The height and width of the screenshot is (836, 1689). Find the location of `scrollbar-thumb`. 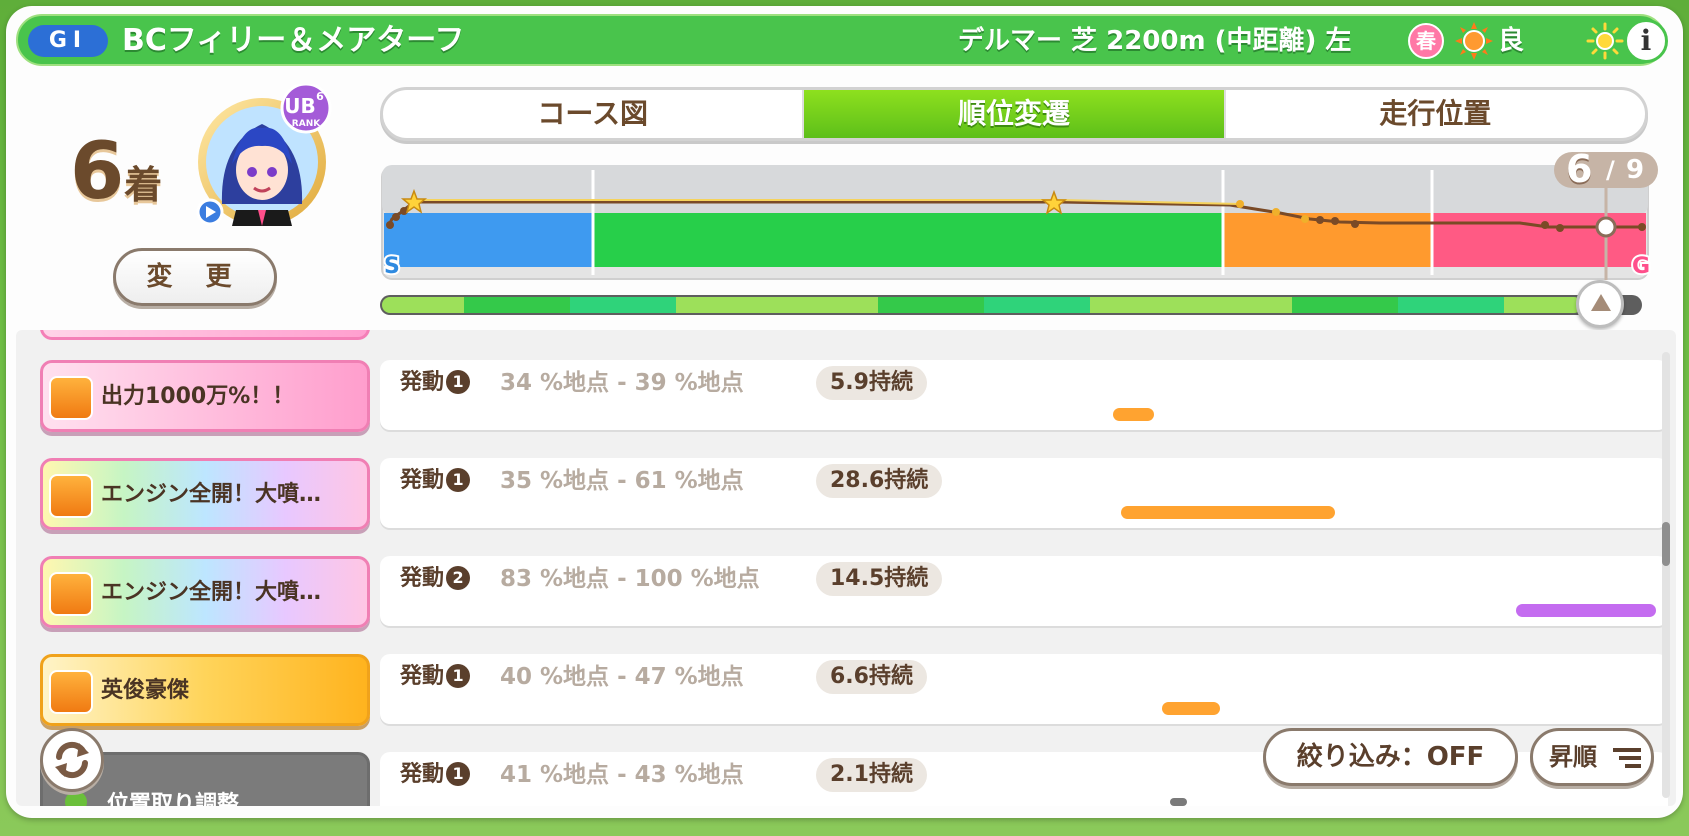

scrollbar-thumb is located at coordinates (1666, 544).